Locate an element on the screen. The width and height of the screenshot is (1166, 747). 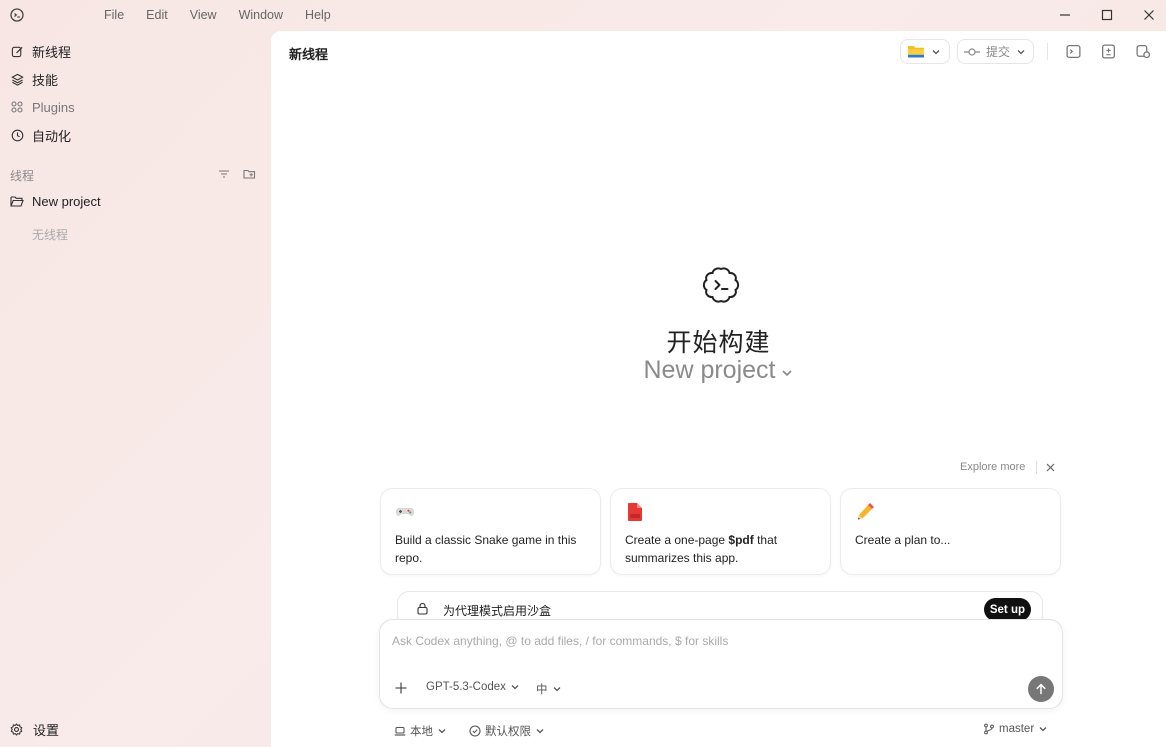
app-logo-icon is located at coordinates (17, 15).